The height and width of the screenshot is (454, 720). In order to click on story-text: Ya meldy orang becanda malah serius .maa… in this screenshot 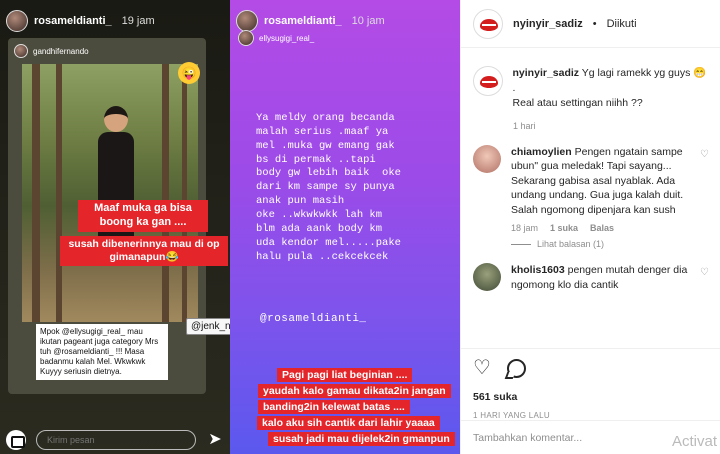, I will do `click(356, 188)`.